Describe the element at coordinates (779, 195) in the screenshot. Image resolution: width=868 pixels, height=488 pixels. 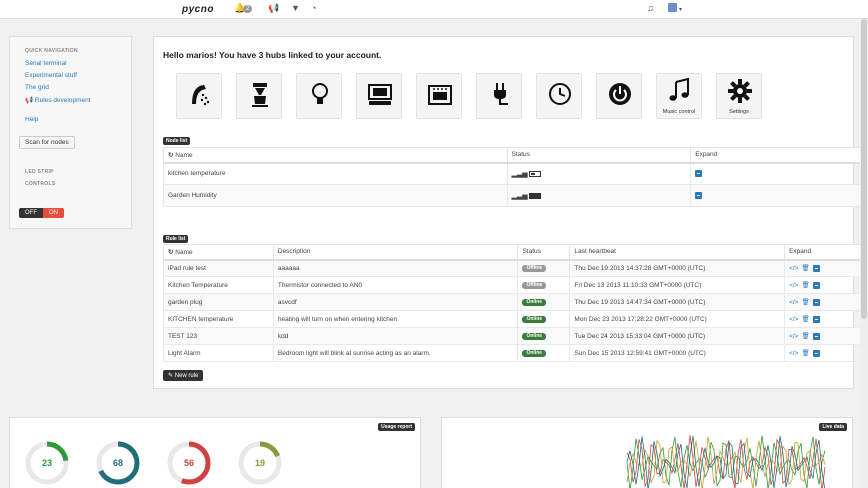
I see `node-expand` at that location.